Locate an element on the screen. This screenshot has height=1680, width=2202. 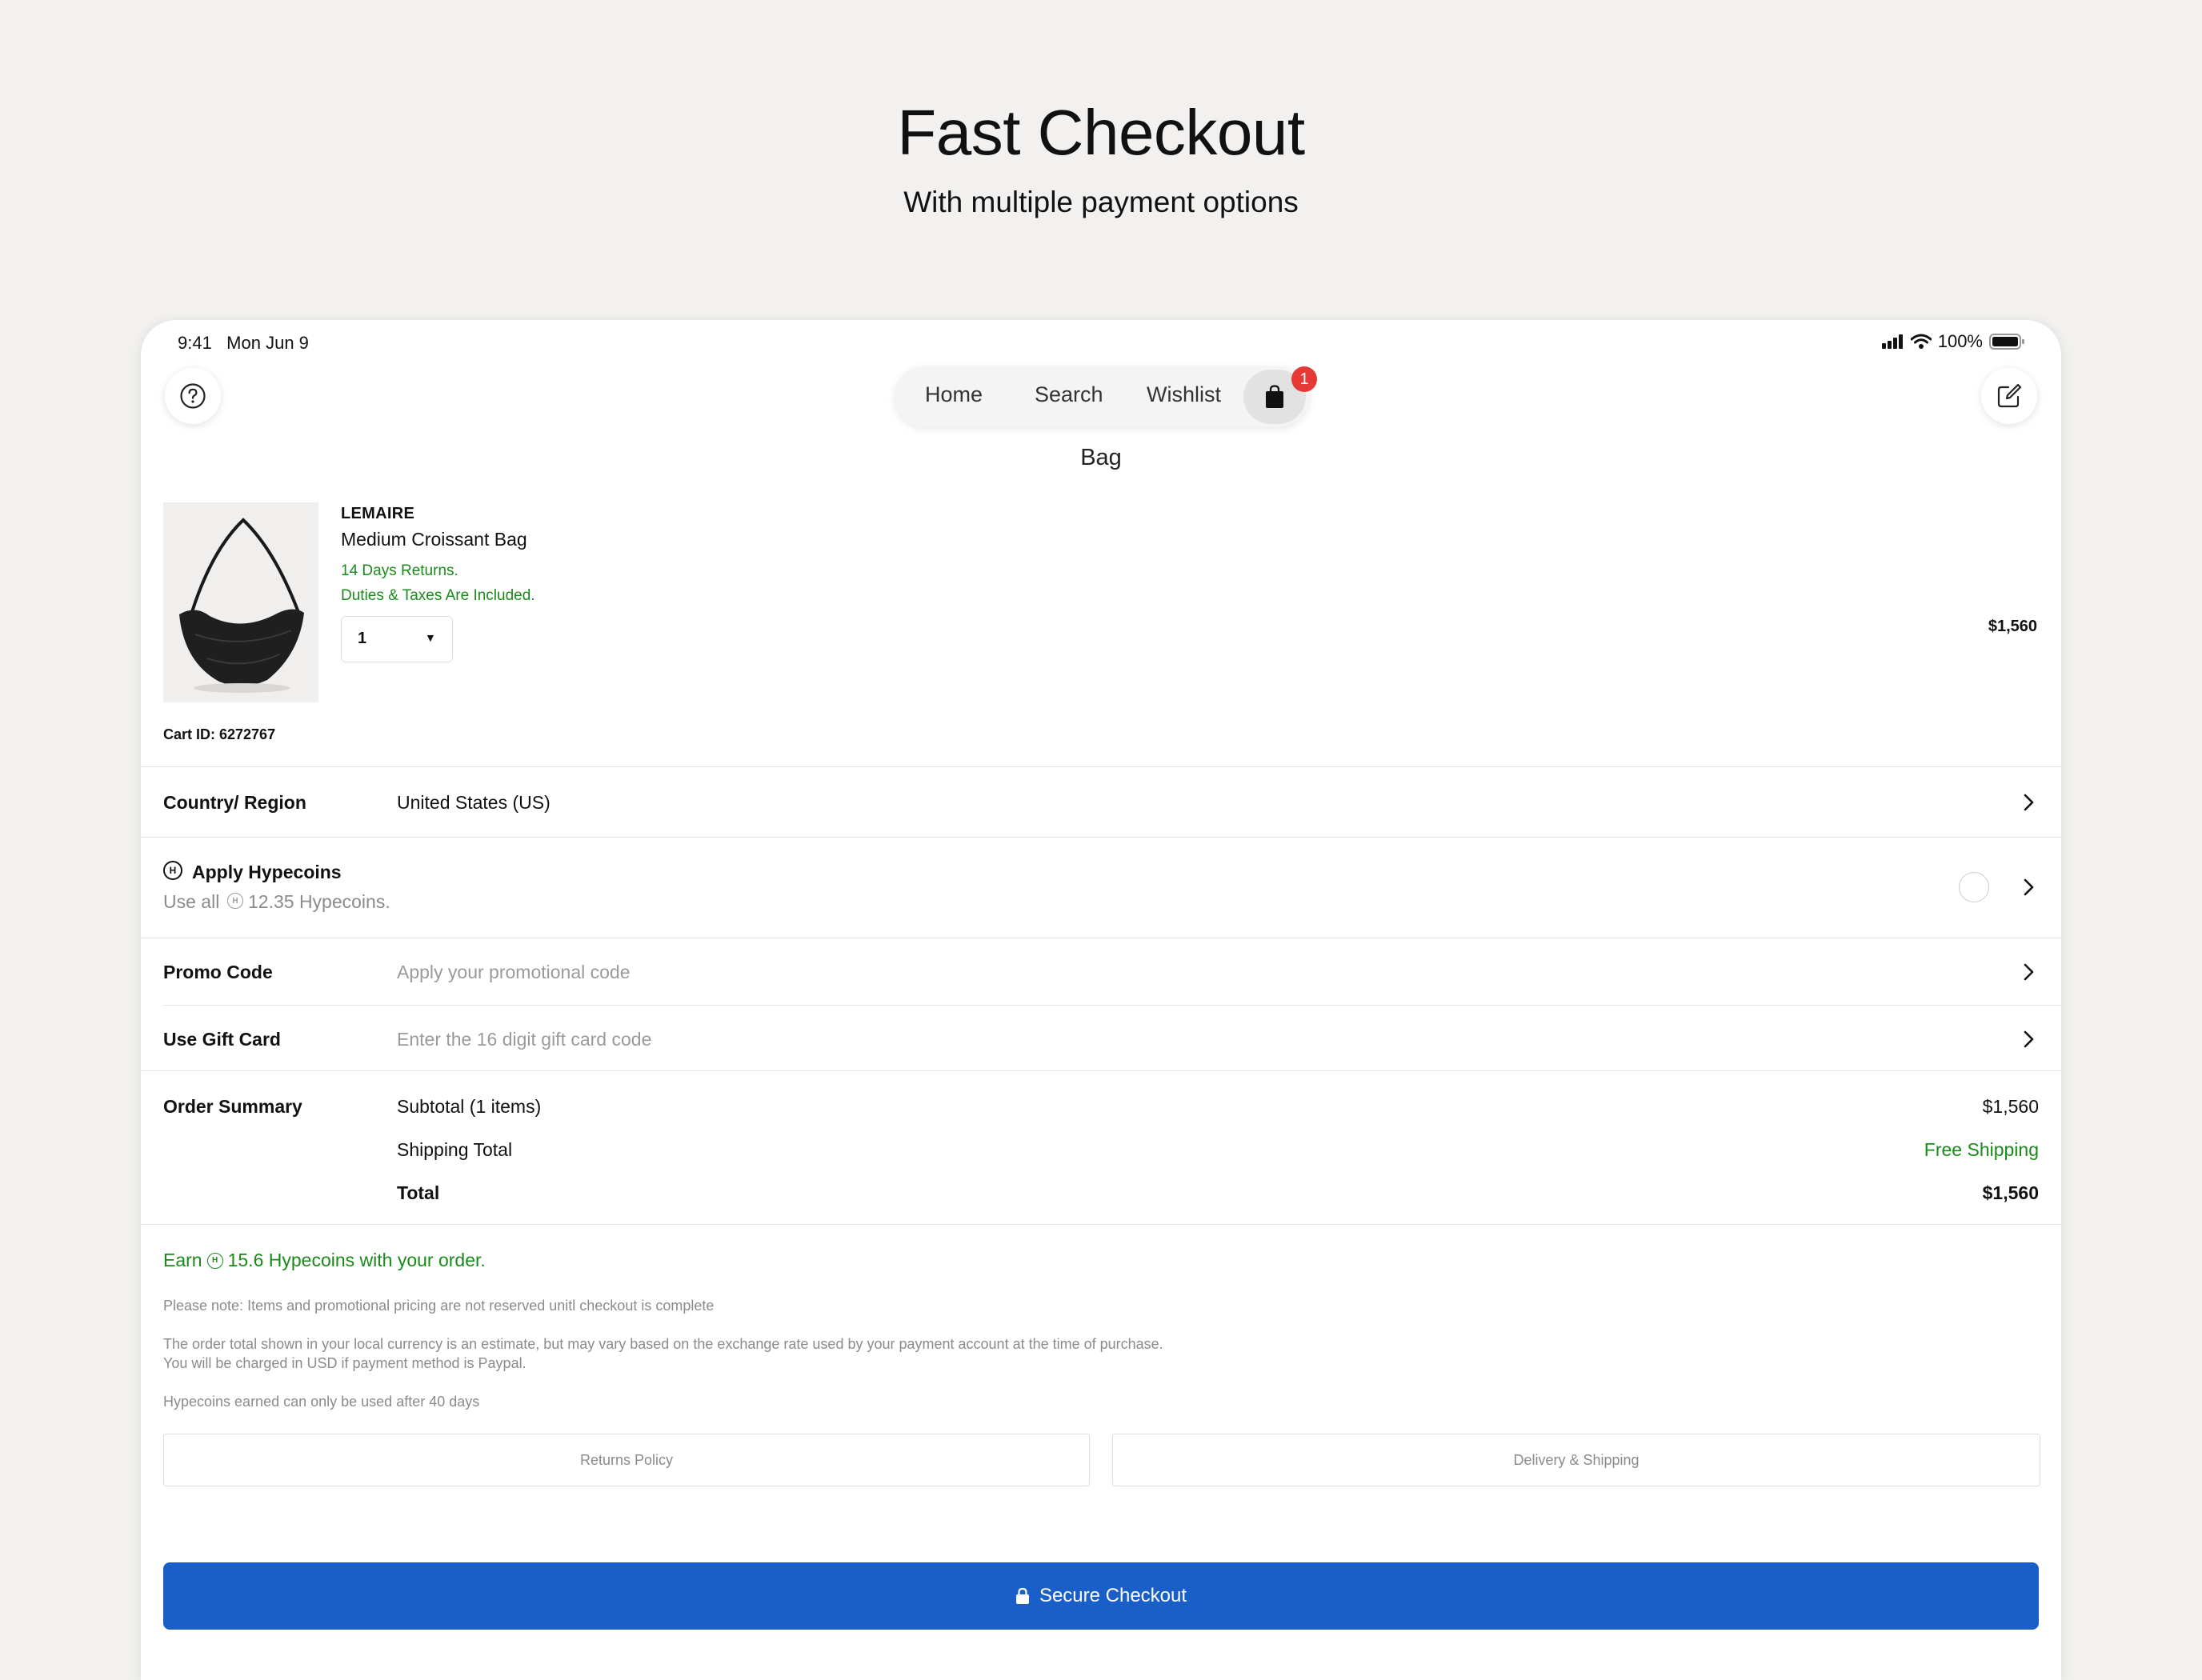
subtotal-value: $1,560 is located at coordinates (2011, 1106).